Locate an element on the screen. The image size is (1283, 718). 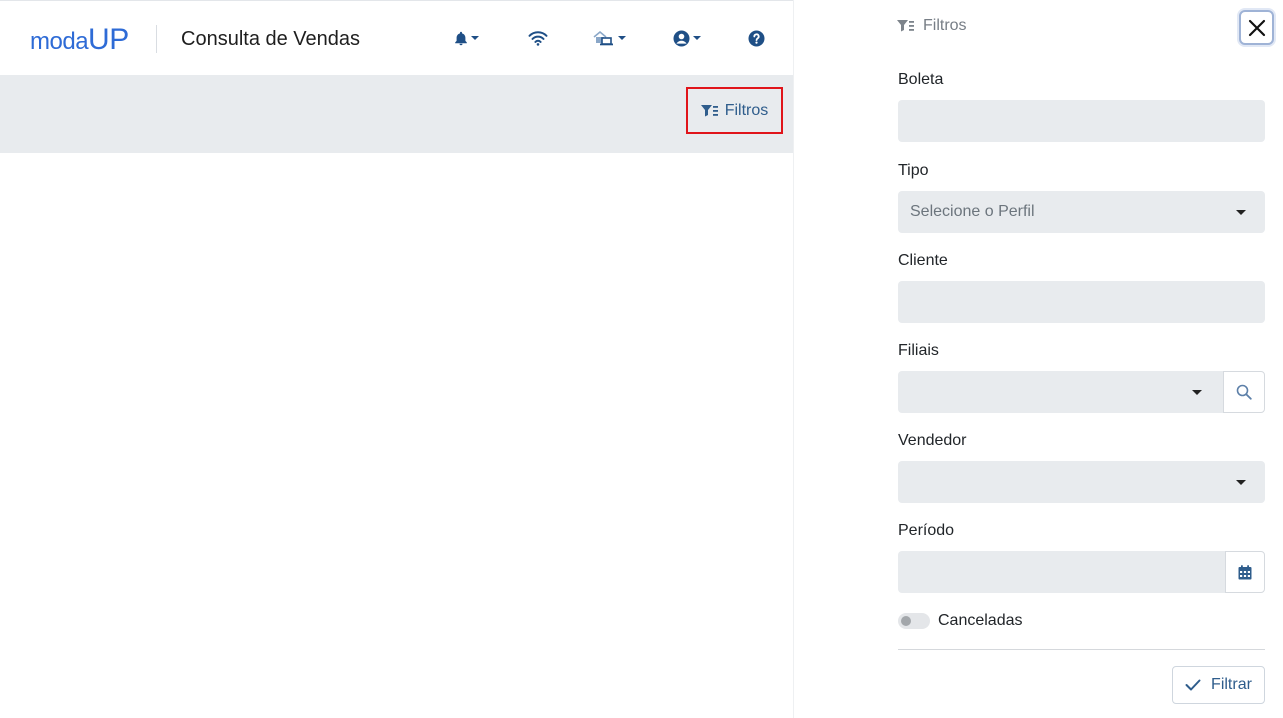
connection-status is located at coordinates (538, 38).